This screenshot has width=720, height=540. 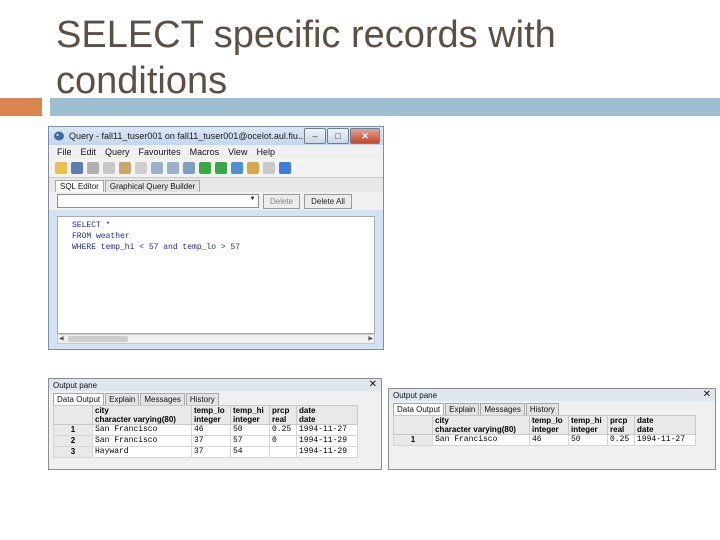 I want to click on open-icon, so click(x=61, y=168).